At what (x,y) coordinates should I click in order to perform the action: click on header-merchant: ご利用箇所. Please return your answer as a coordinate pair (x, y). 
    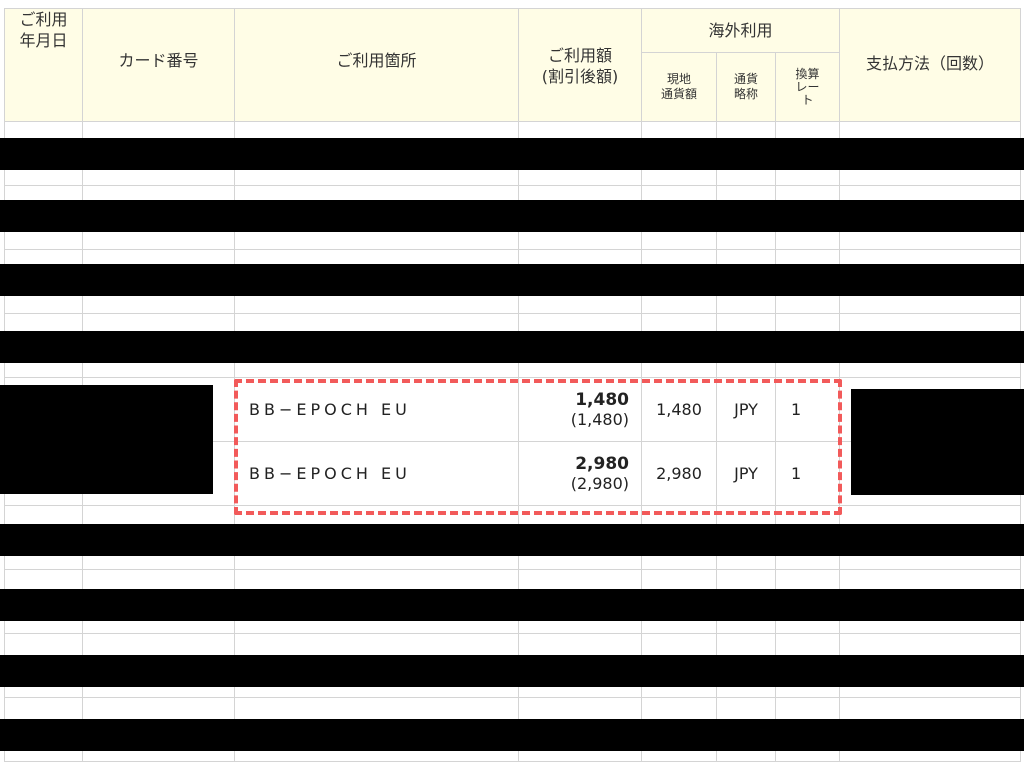
    Looking at the image, I should click on (376, 65).